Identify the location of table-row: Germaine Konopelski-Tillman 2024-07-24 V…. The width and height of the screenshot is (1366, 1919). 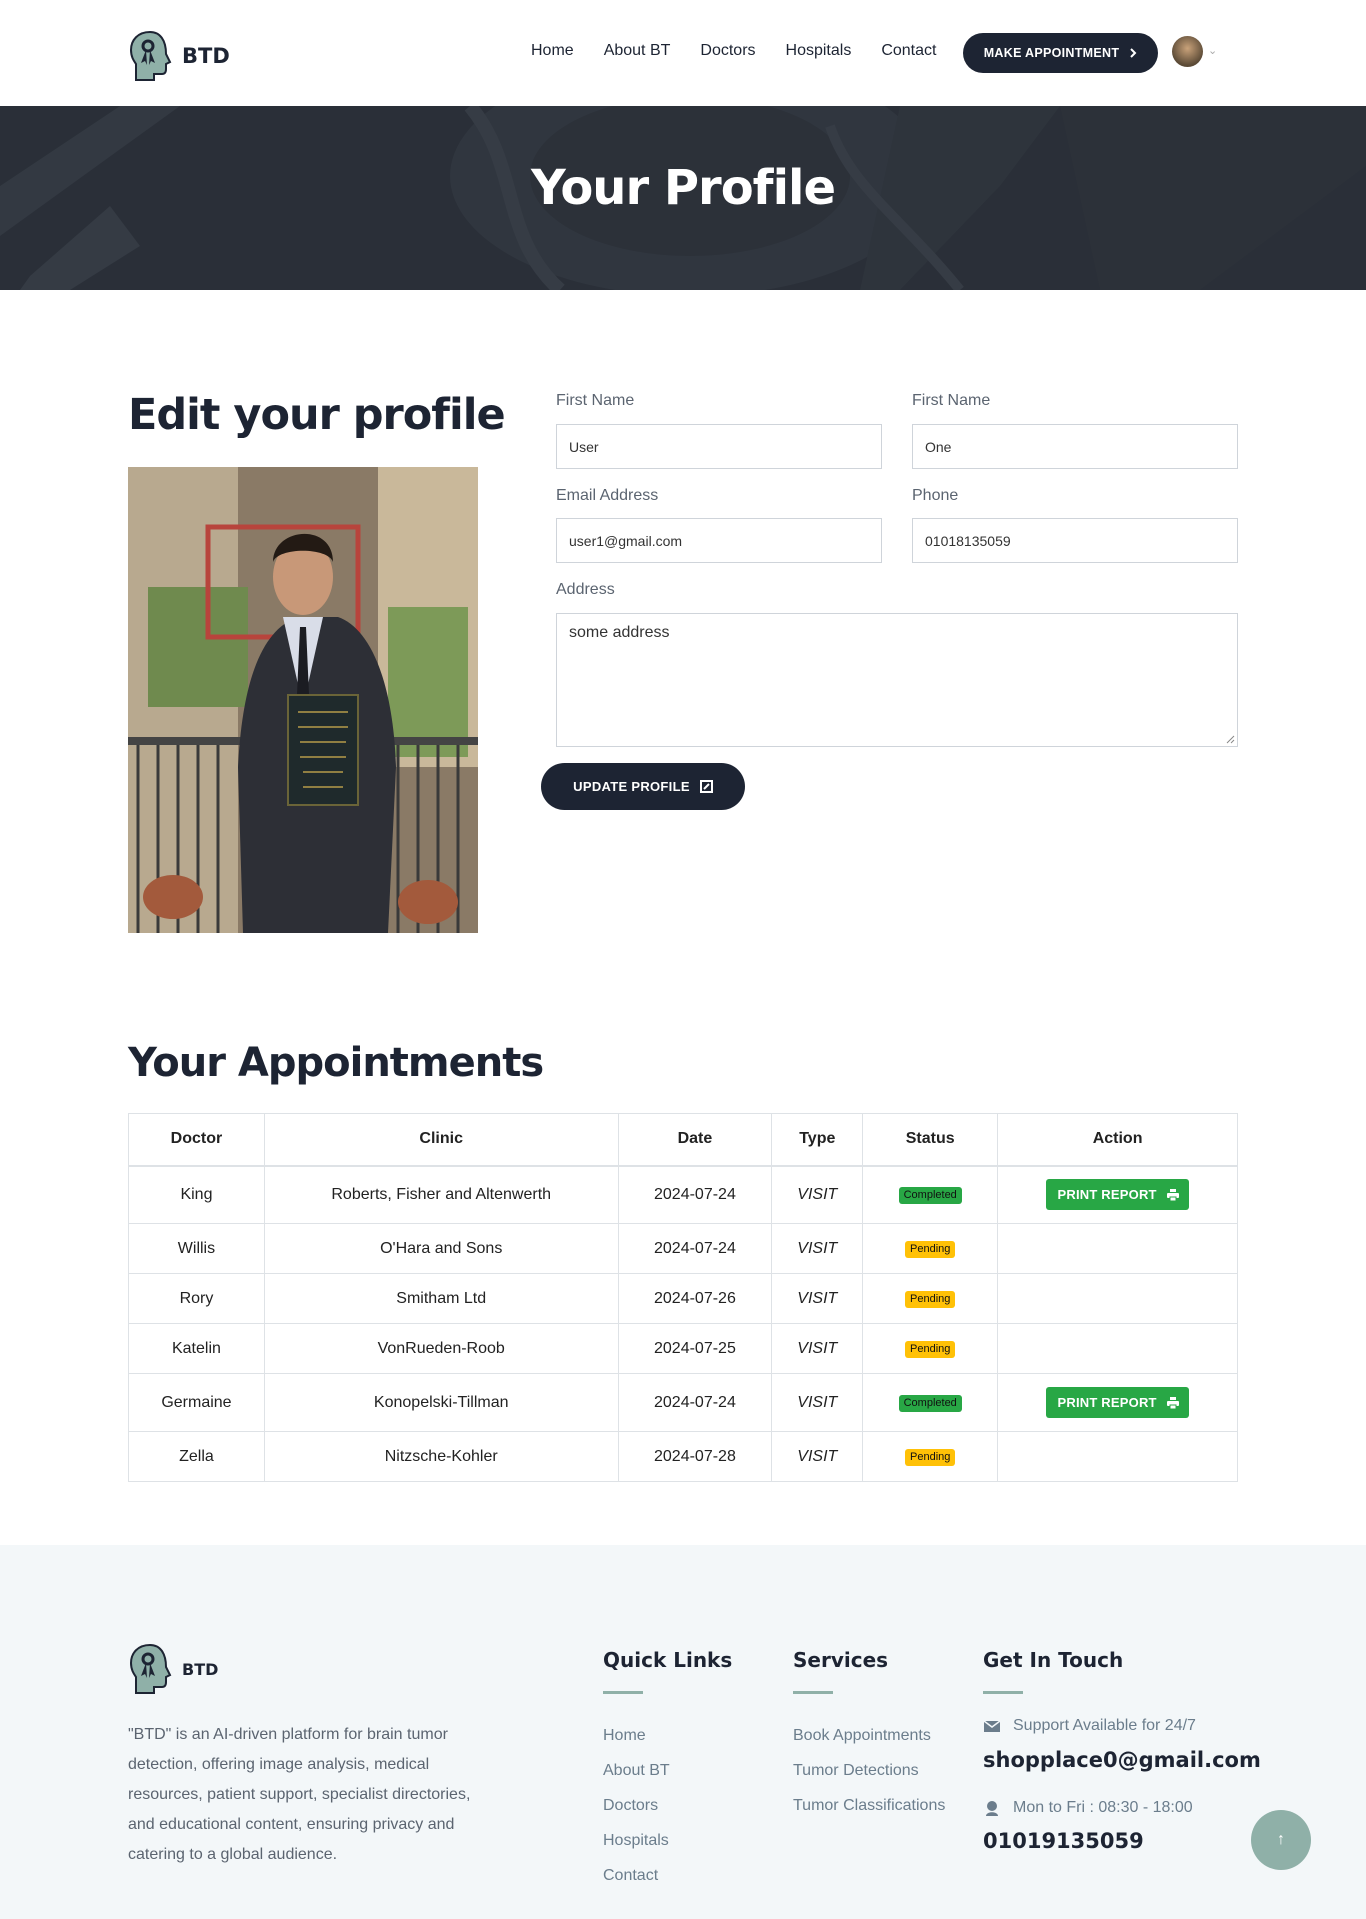
(683, 1402).